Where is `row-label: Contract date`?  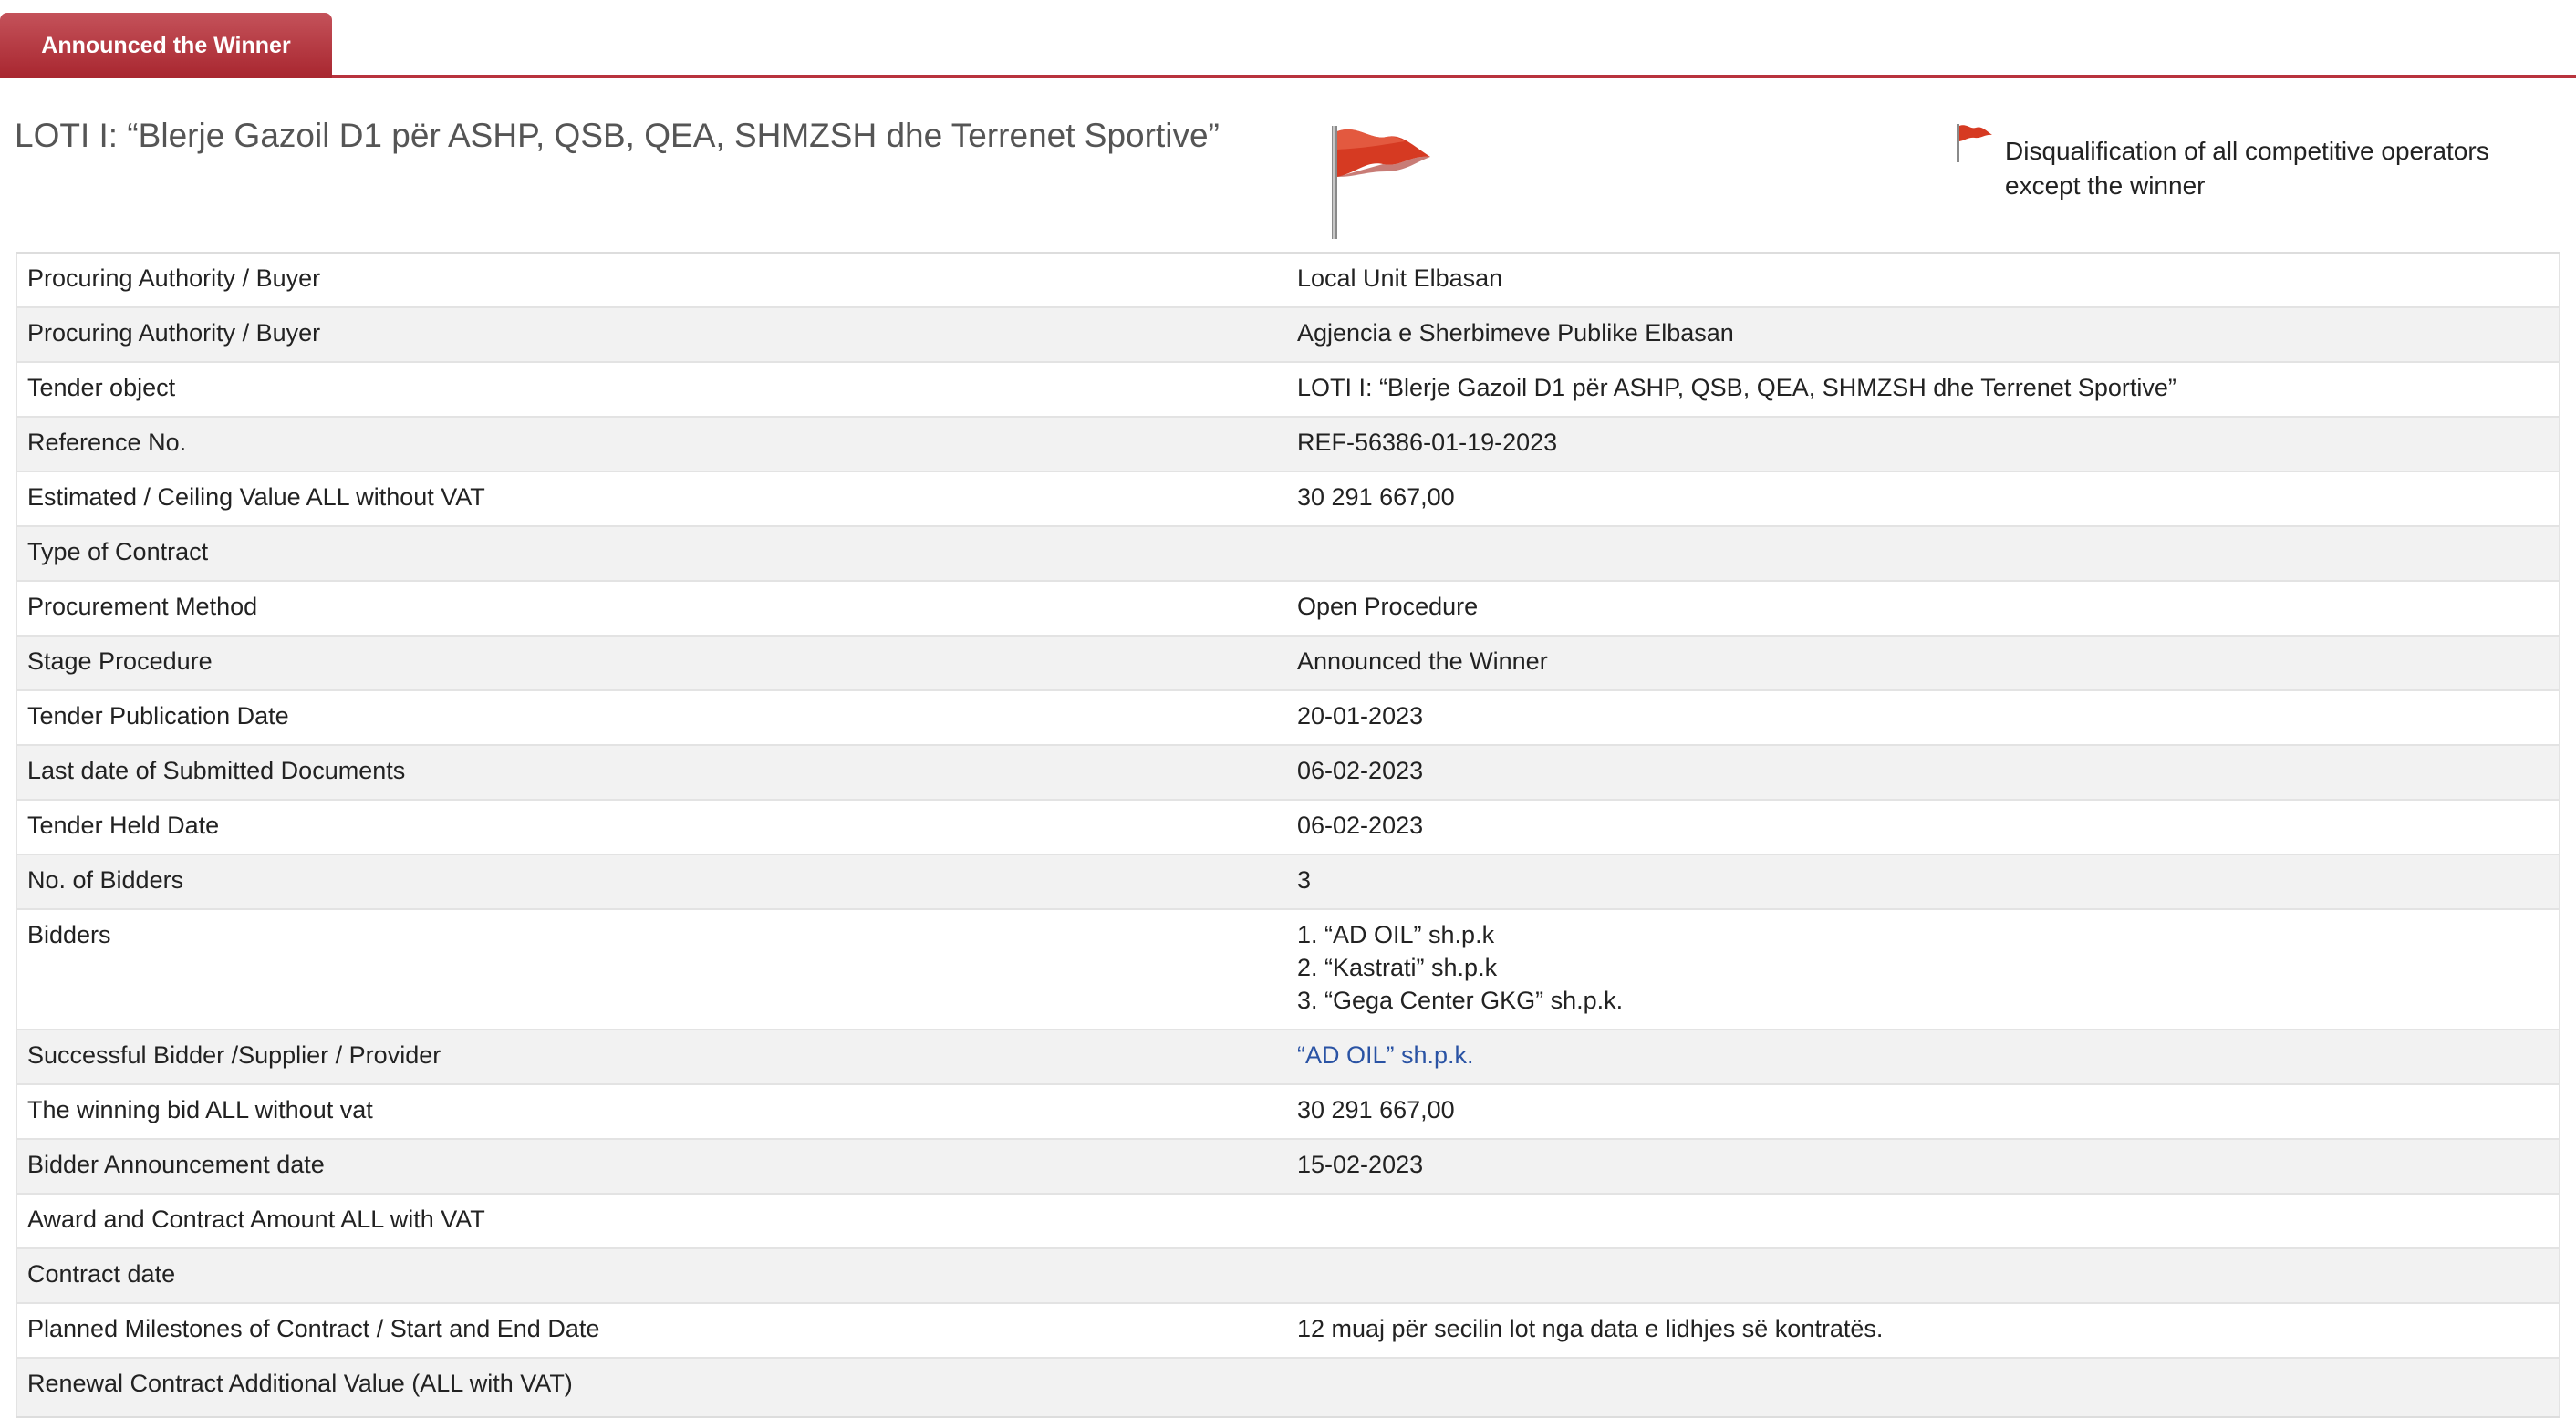
row-label: Contract date is located at coordinates (651, 1276).